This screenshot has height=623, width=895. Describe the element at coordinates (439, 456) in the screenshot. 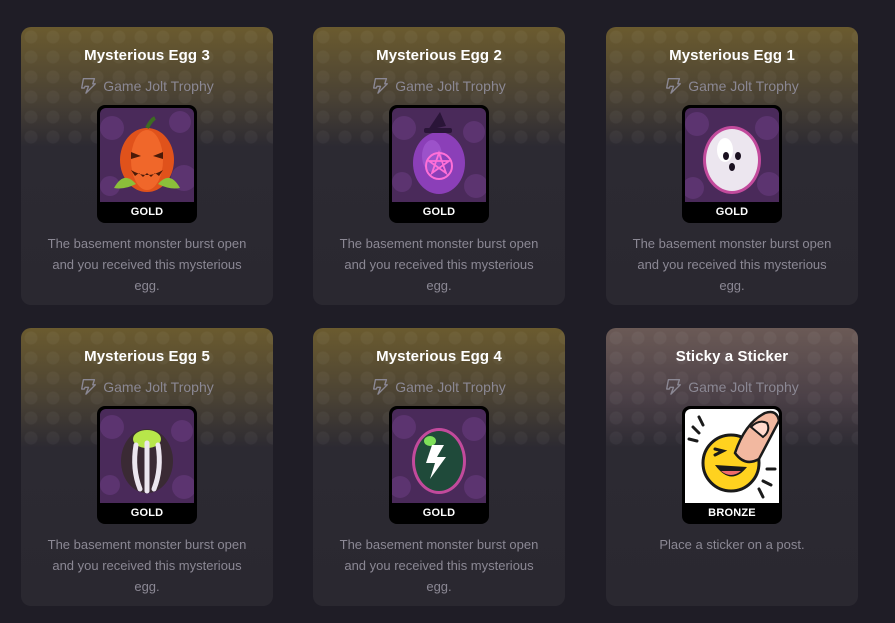

I see `lightning-egg-icon` at that location.